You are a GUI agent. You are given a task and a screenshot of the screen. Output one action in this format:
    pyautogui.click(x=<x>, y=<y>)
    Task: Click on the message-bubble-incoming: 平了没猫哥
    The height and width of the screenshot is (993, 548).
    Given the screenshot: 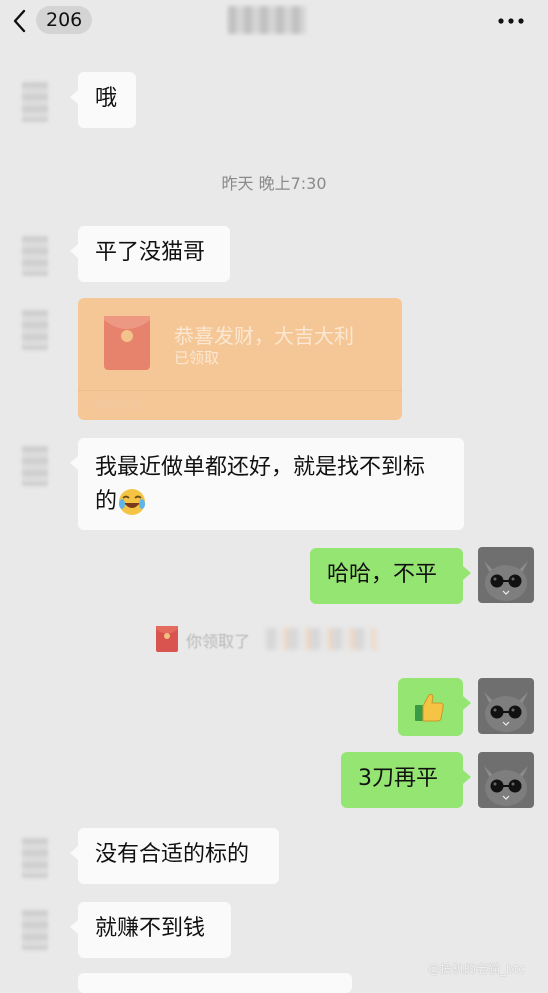 What is the action you would take?
    pyautogui.click(x=150, y=254)
    